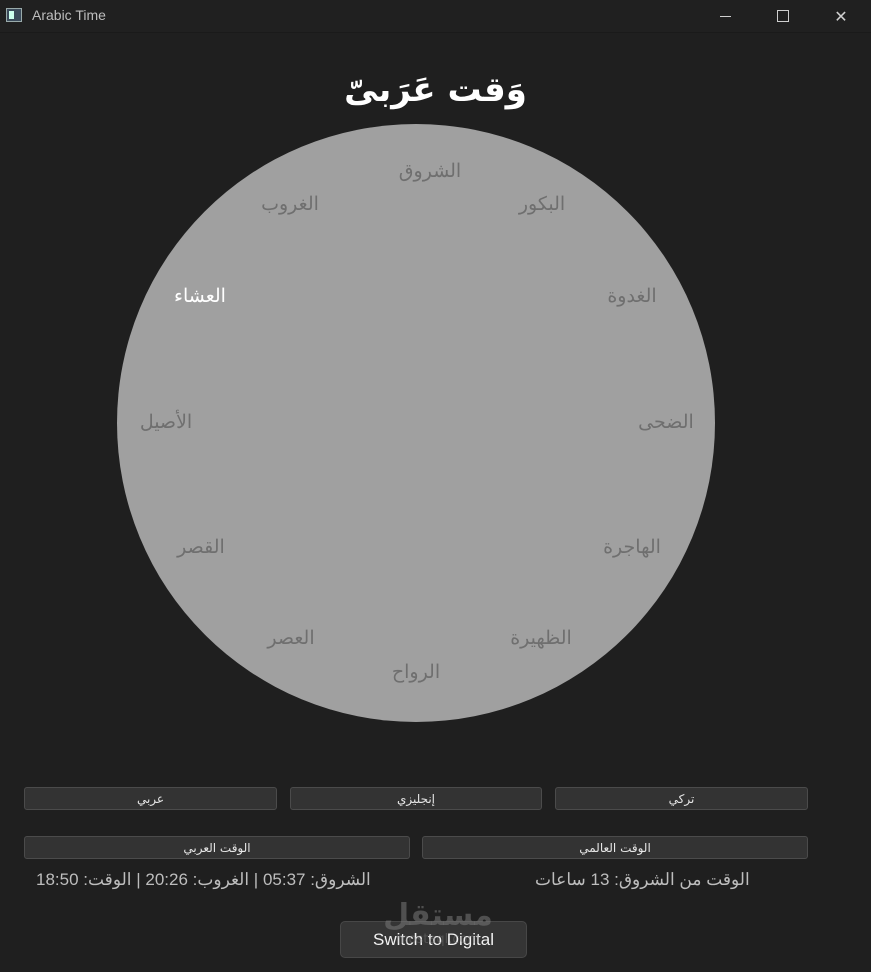 The width and height of the screenshot is (871, 972). I want to click on window-title: Arabic Time, so click(69, 15).